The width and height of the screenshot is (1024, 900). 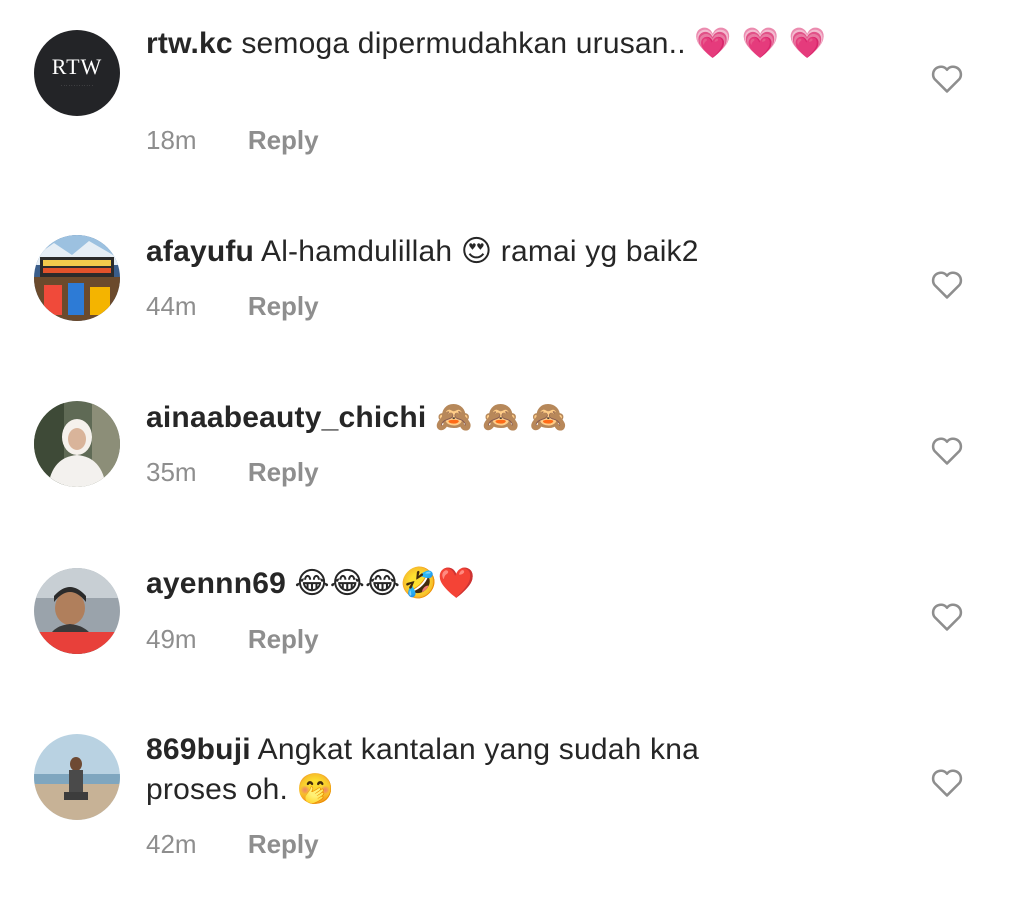 What do you see at coordinates (198, 749) in the screenshot?
I see `comment-username: 869buji` at bounding box center [198, 749].